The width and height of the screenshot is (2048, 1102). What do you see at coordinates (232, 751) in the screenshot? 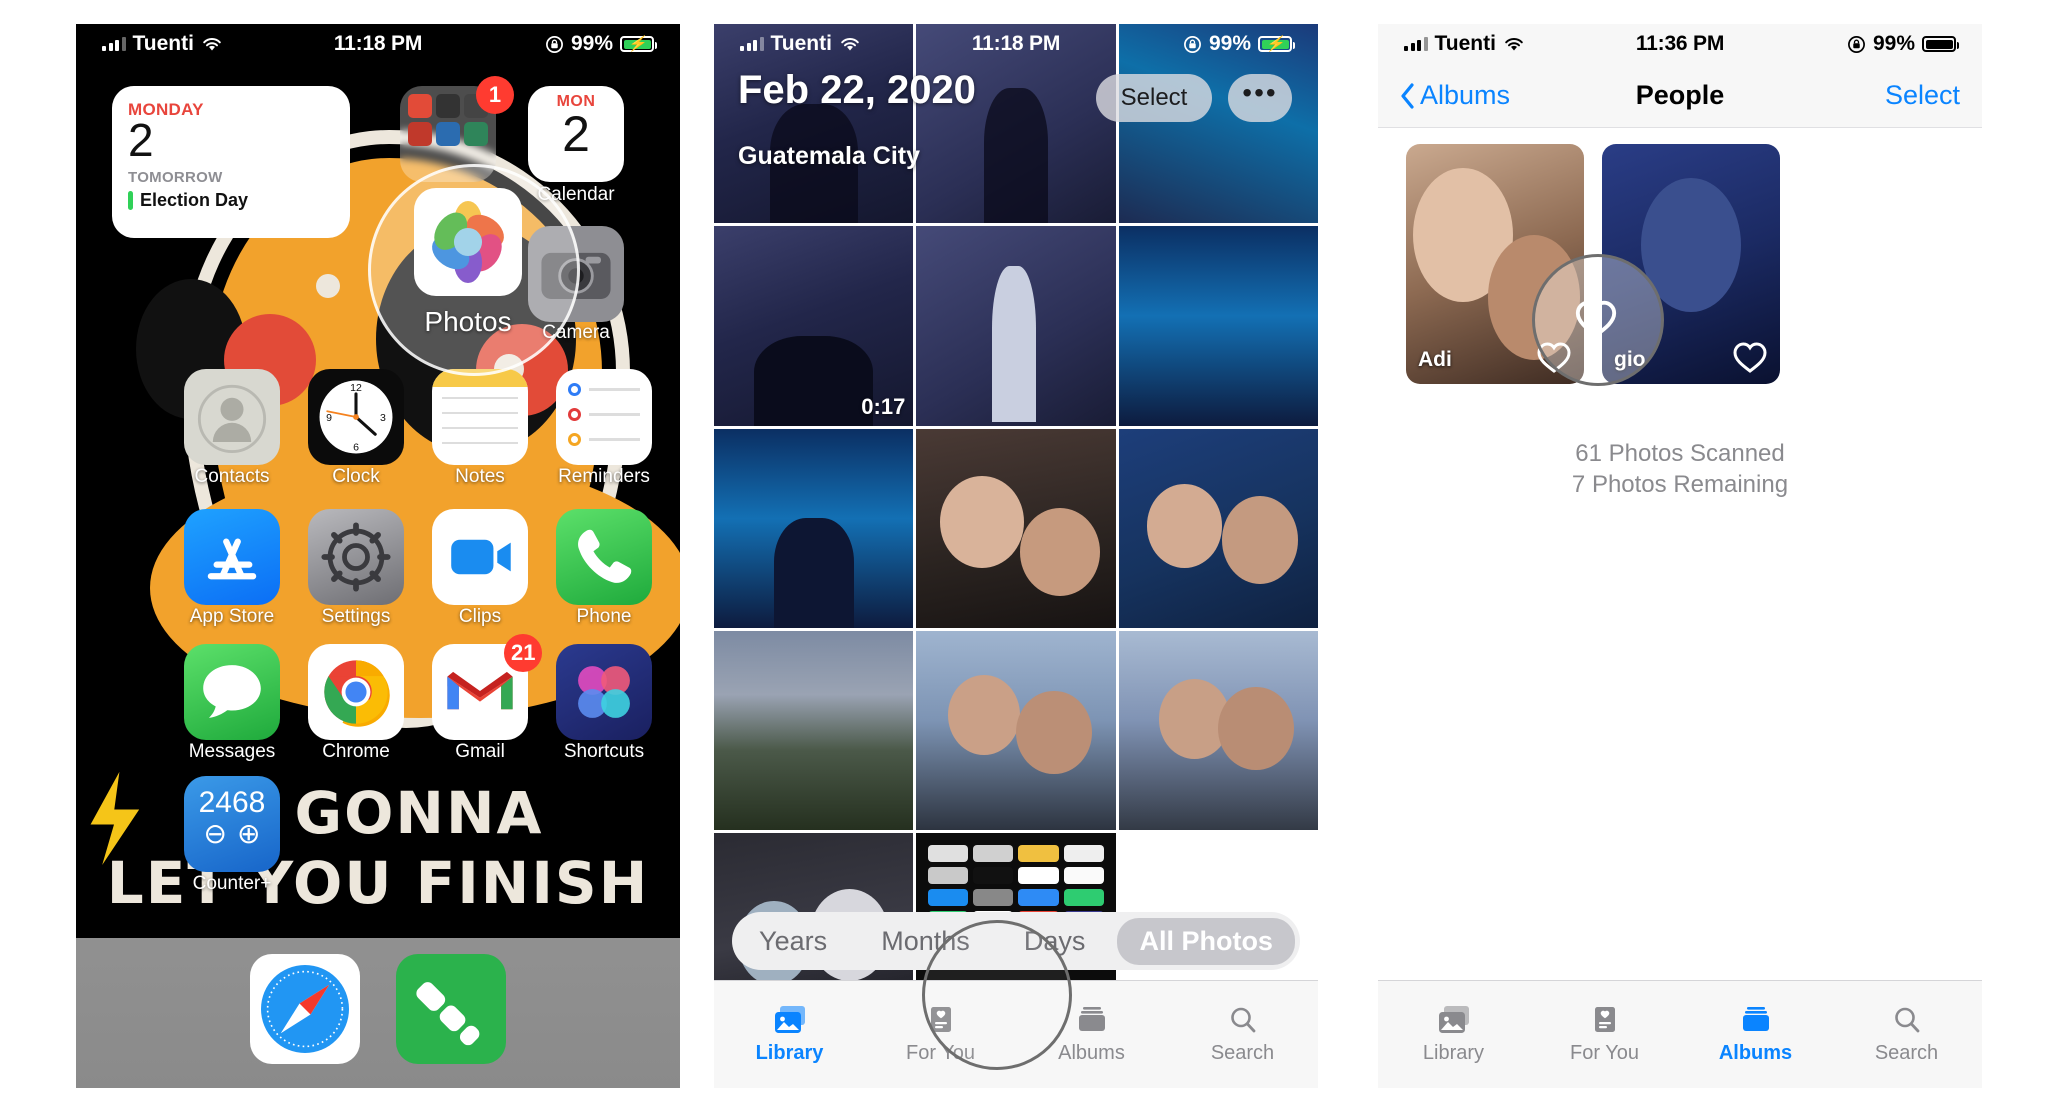
I see `app-label-messages: Messages` at bounding box center [232, 751].